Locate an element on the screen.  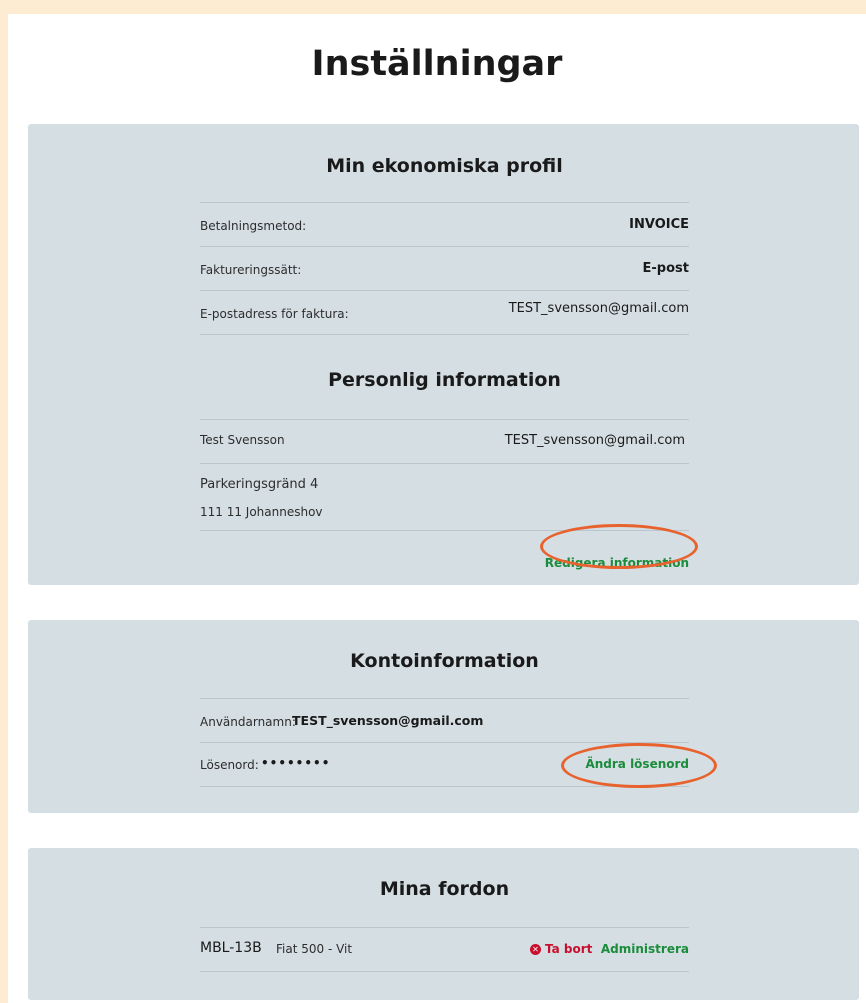
personal-name-row: Test Svensson TEST_svensson@gmail.com is located at coordinates (444, 441).